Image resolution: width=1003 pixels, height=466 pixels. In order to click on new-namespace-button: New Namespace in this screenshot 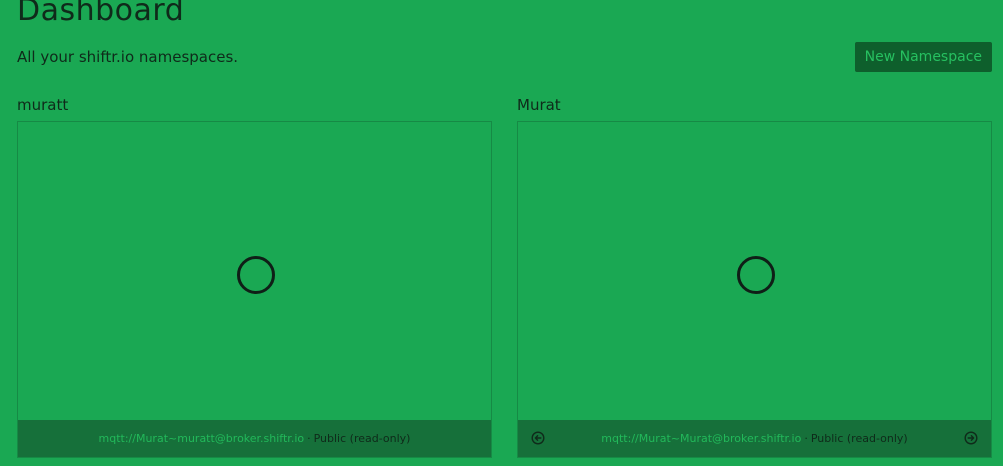, I will do `click(923, 57)`.